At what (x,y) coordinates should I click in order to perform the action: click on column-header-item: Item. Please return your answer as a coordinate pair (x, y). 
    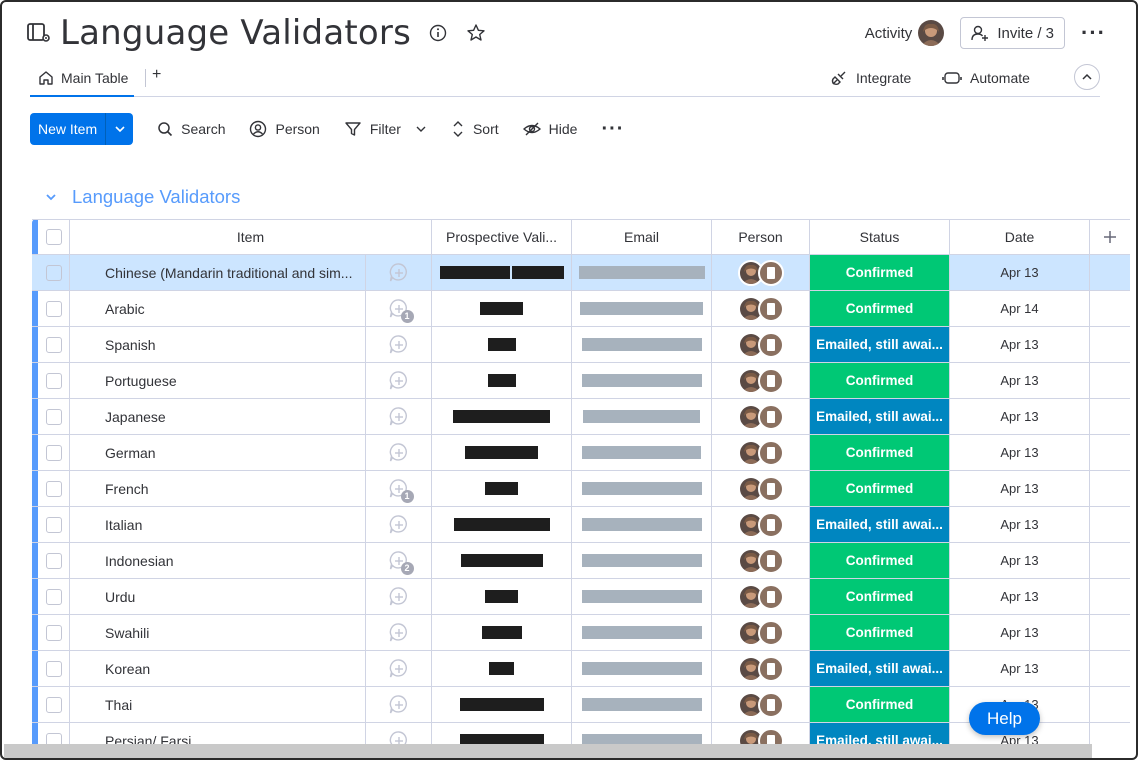
    Looking at the image, I should click on (251, 237).